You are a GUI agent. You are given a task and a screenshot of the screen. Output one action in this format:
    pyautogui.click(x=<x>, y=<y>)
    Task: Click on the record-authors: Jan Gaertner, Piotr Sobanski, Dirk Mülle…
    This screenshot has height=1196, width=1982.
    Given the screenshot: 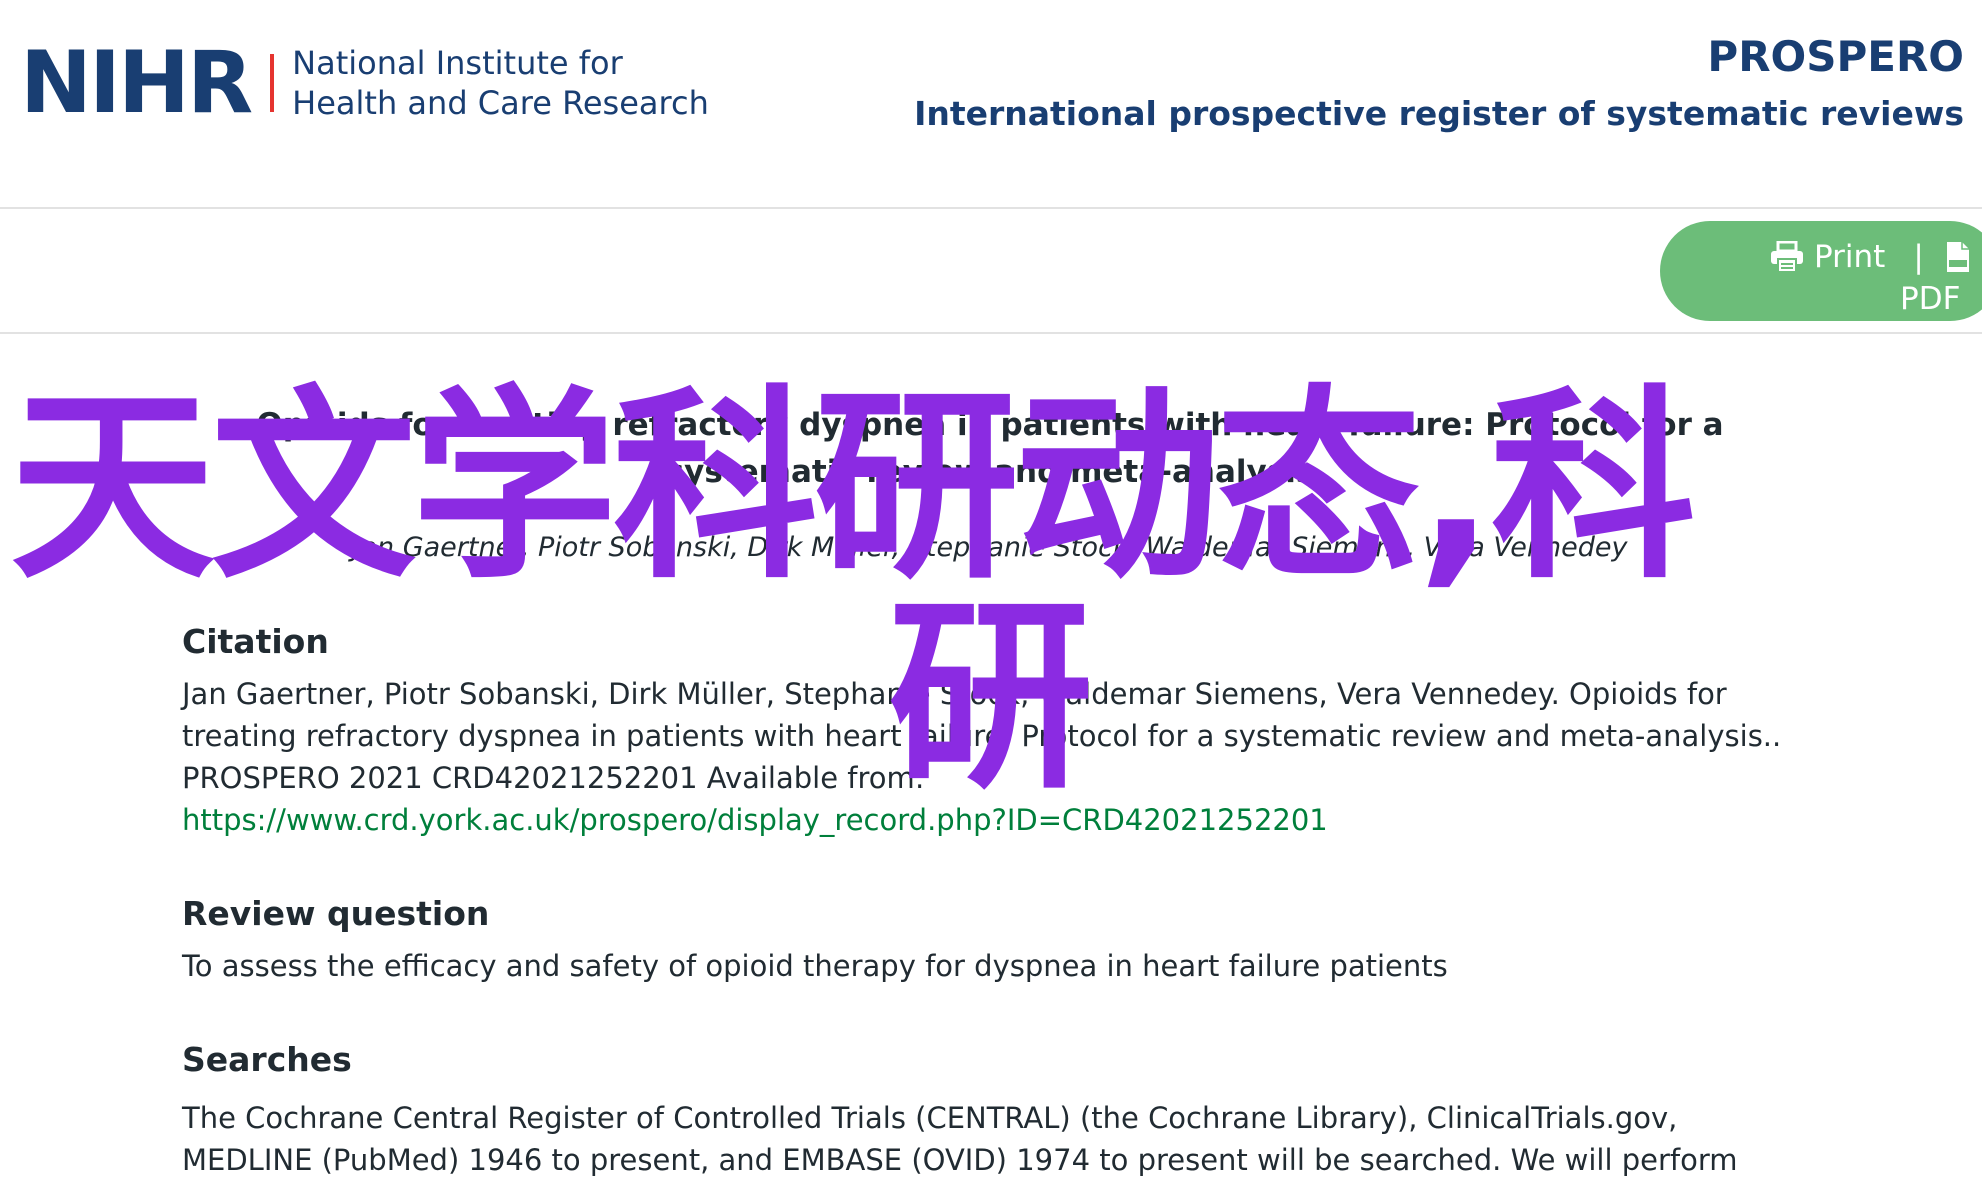 What is the action you would take?
    pyautogui.click(x=990, y=547)
    